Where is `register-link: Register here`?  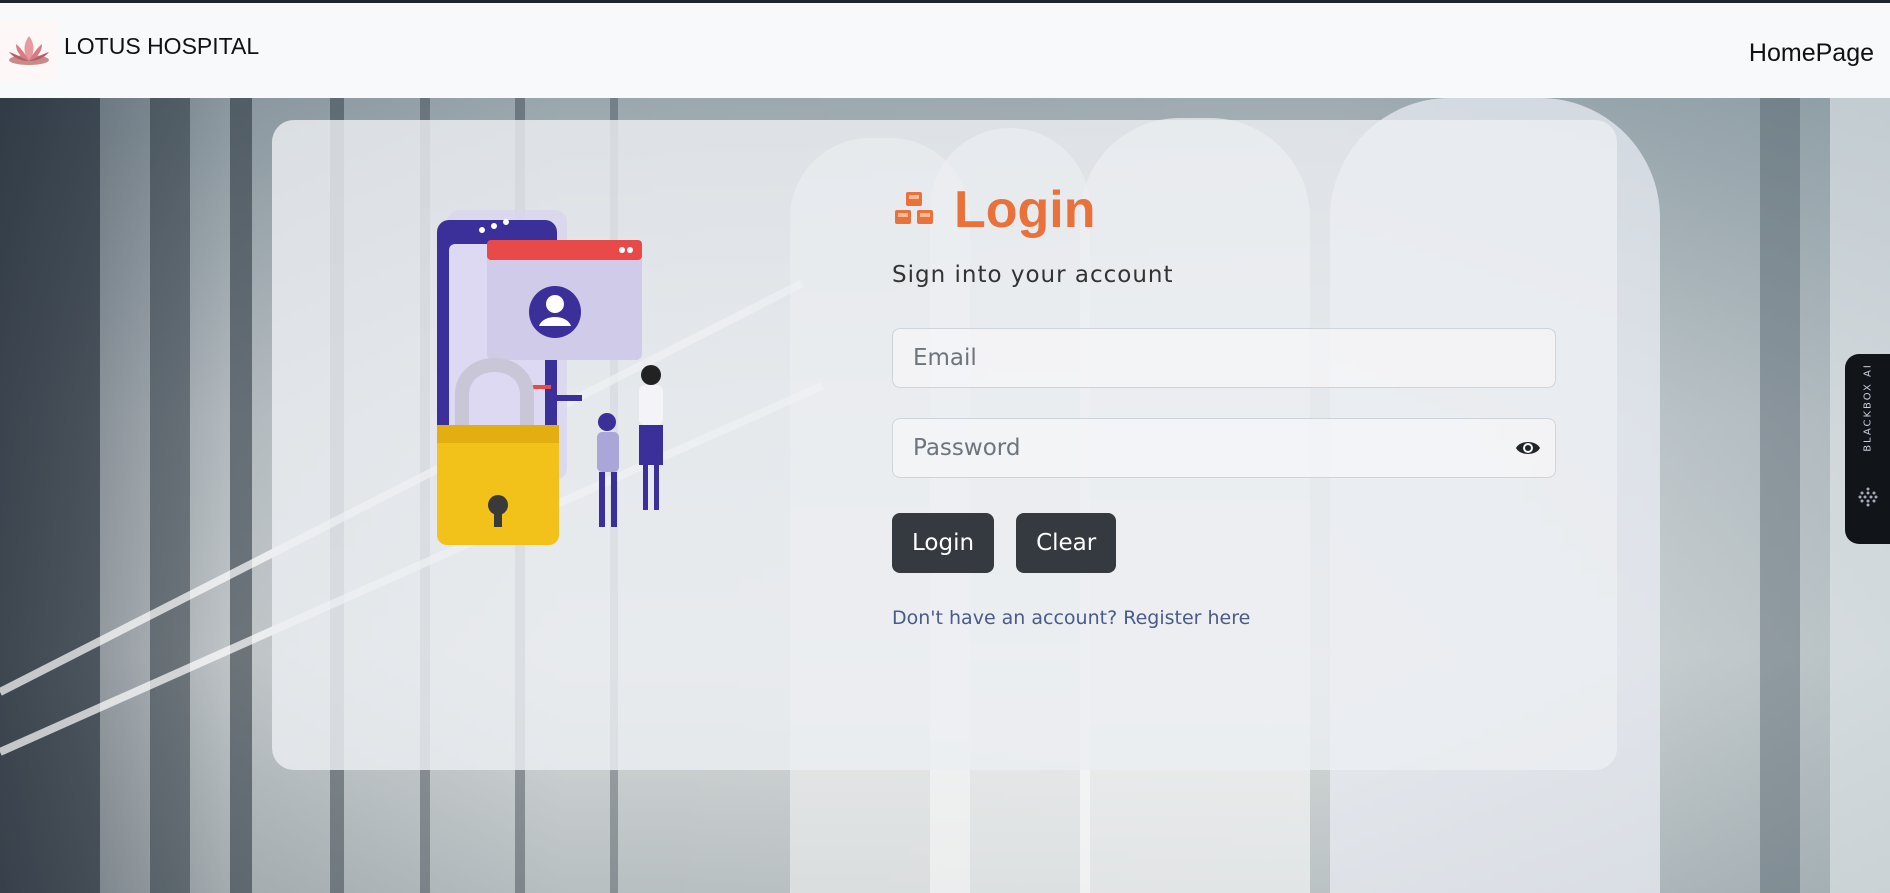 register-link: Register here is located at coordinates (1186, 618).